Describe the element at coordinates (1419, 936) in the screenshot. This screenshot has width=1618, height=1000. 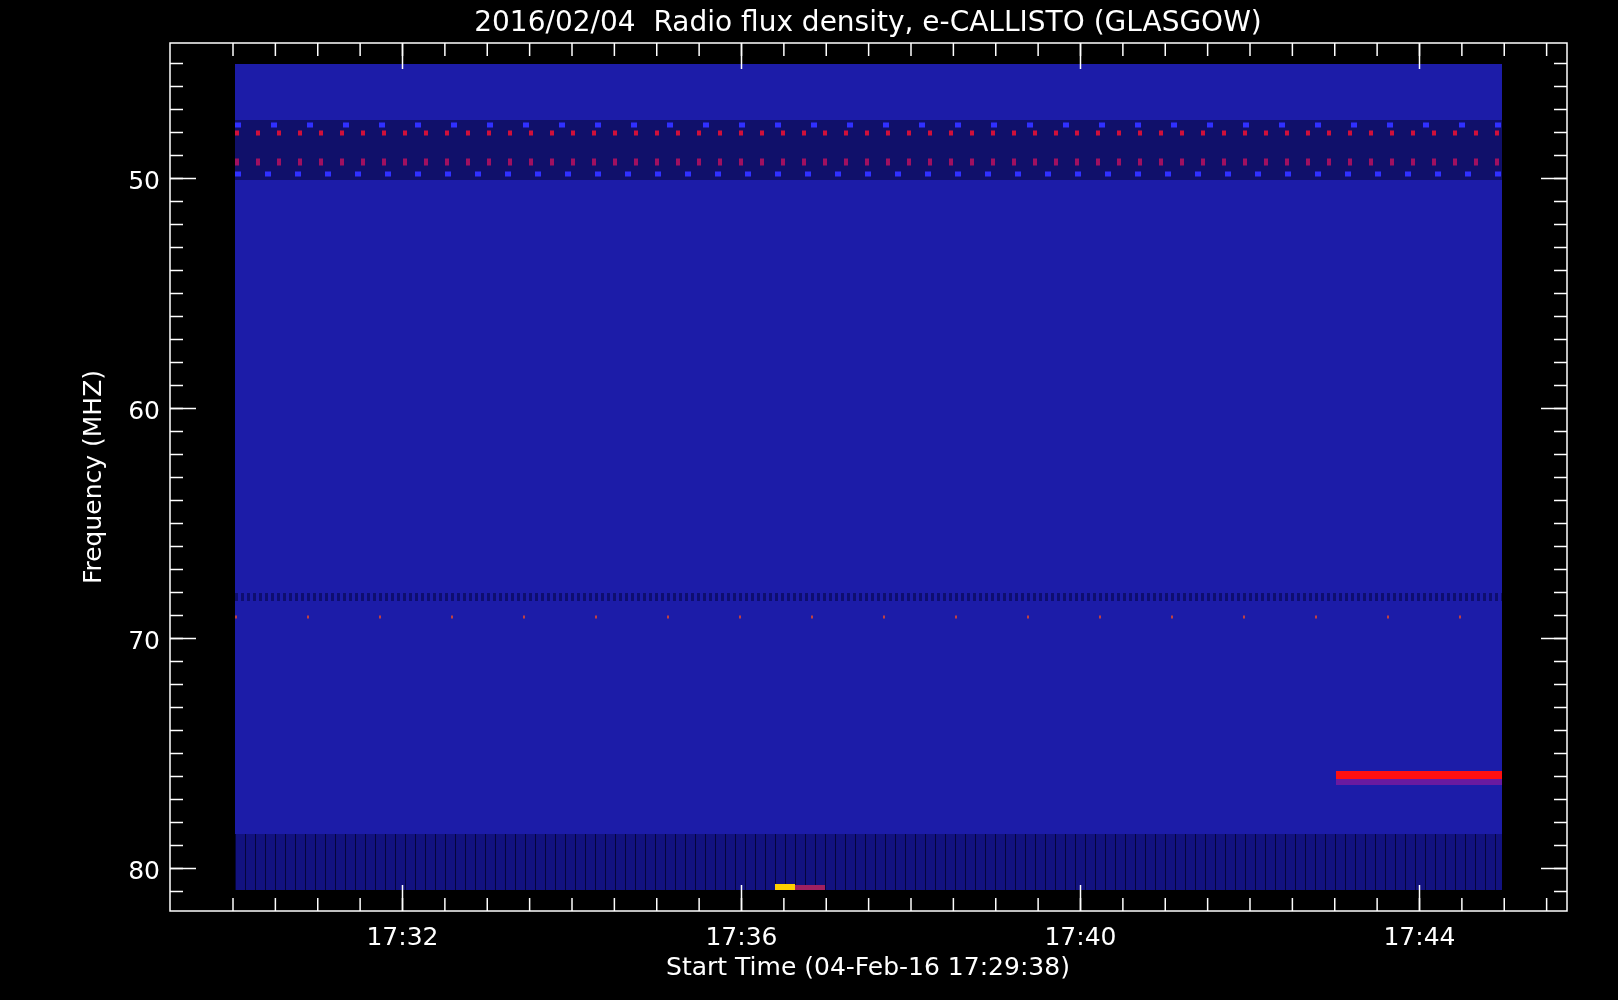
I see `x-tick-label: 17:44` at that location.